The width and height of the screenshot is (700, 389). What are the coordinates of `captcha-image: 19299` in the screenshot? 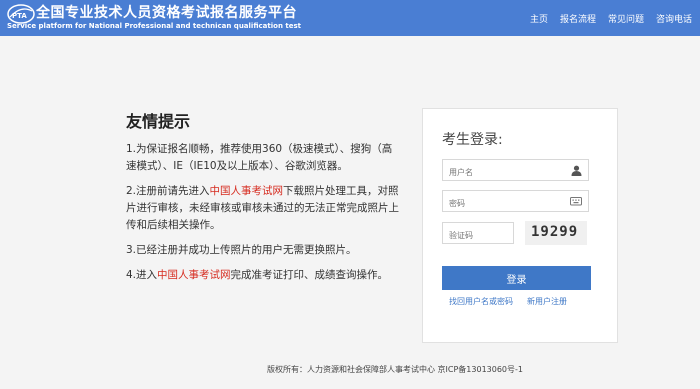 It's located at (556, 233).